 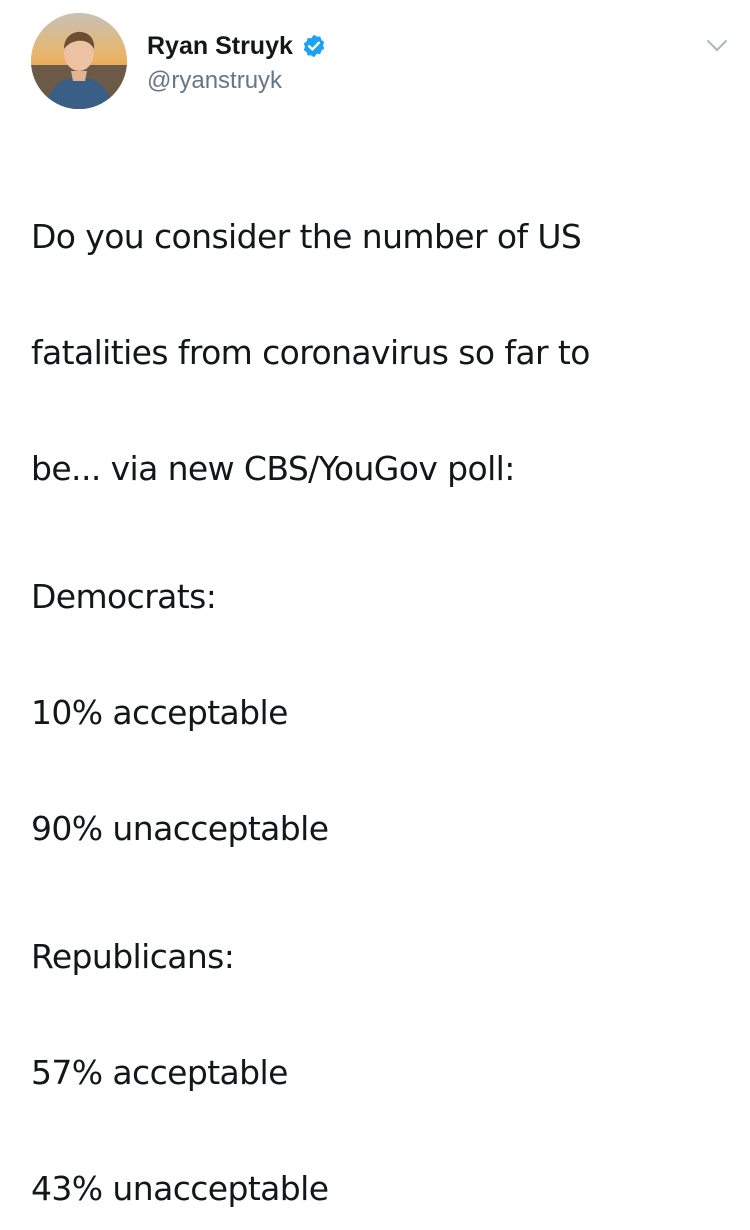 What do you see at coordinates (273, 468) in the screenshot?
I see `tweet-line: be... via new CBS/YouGov poll:` at bounding box center [273, 468].